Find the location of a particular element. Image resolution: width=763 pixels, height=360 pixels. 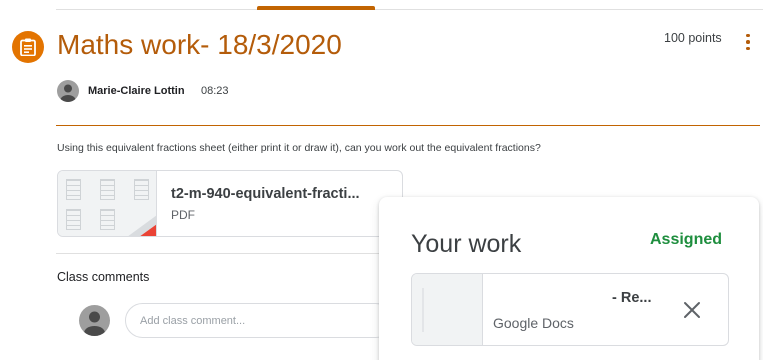

pdf-icon is located at coordinates (142, 225).